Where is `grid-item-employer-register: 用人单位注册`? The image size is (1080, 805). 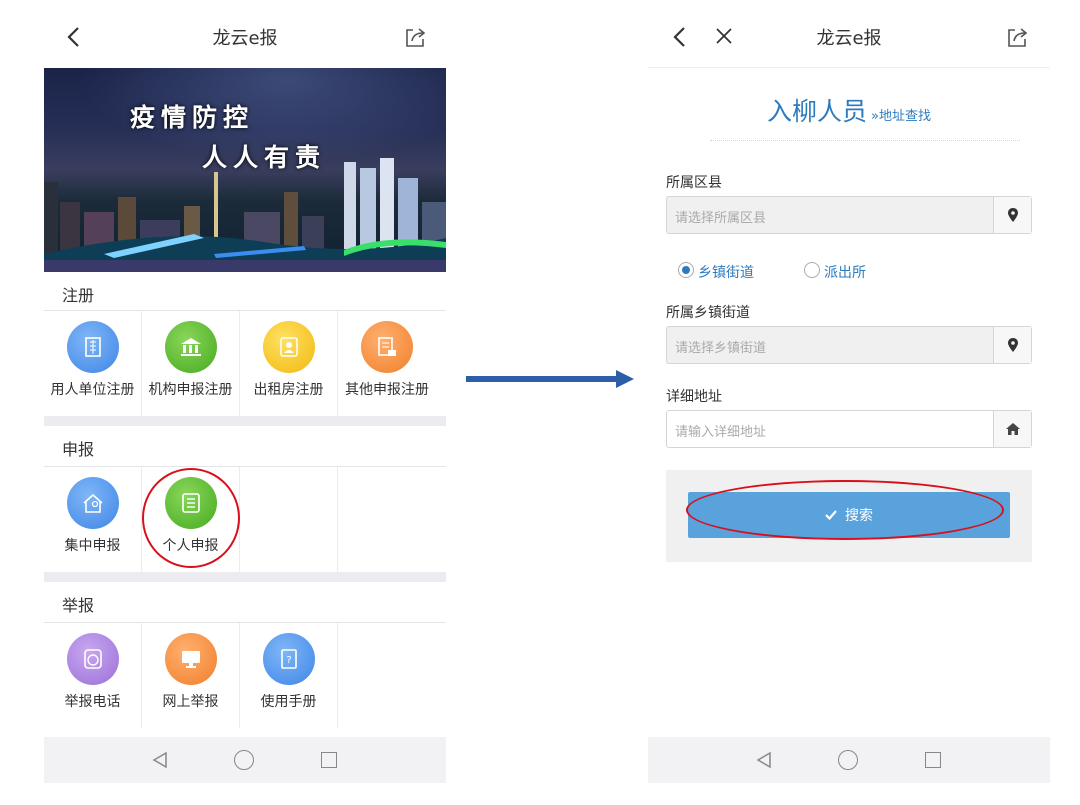 grid-item-employer-register: 用人单位注册 is located at coordinates (93, 363).